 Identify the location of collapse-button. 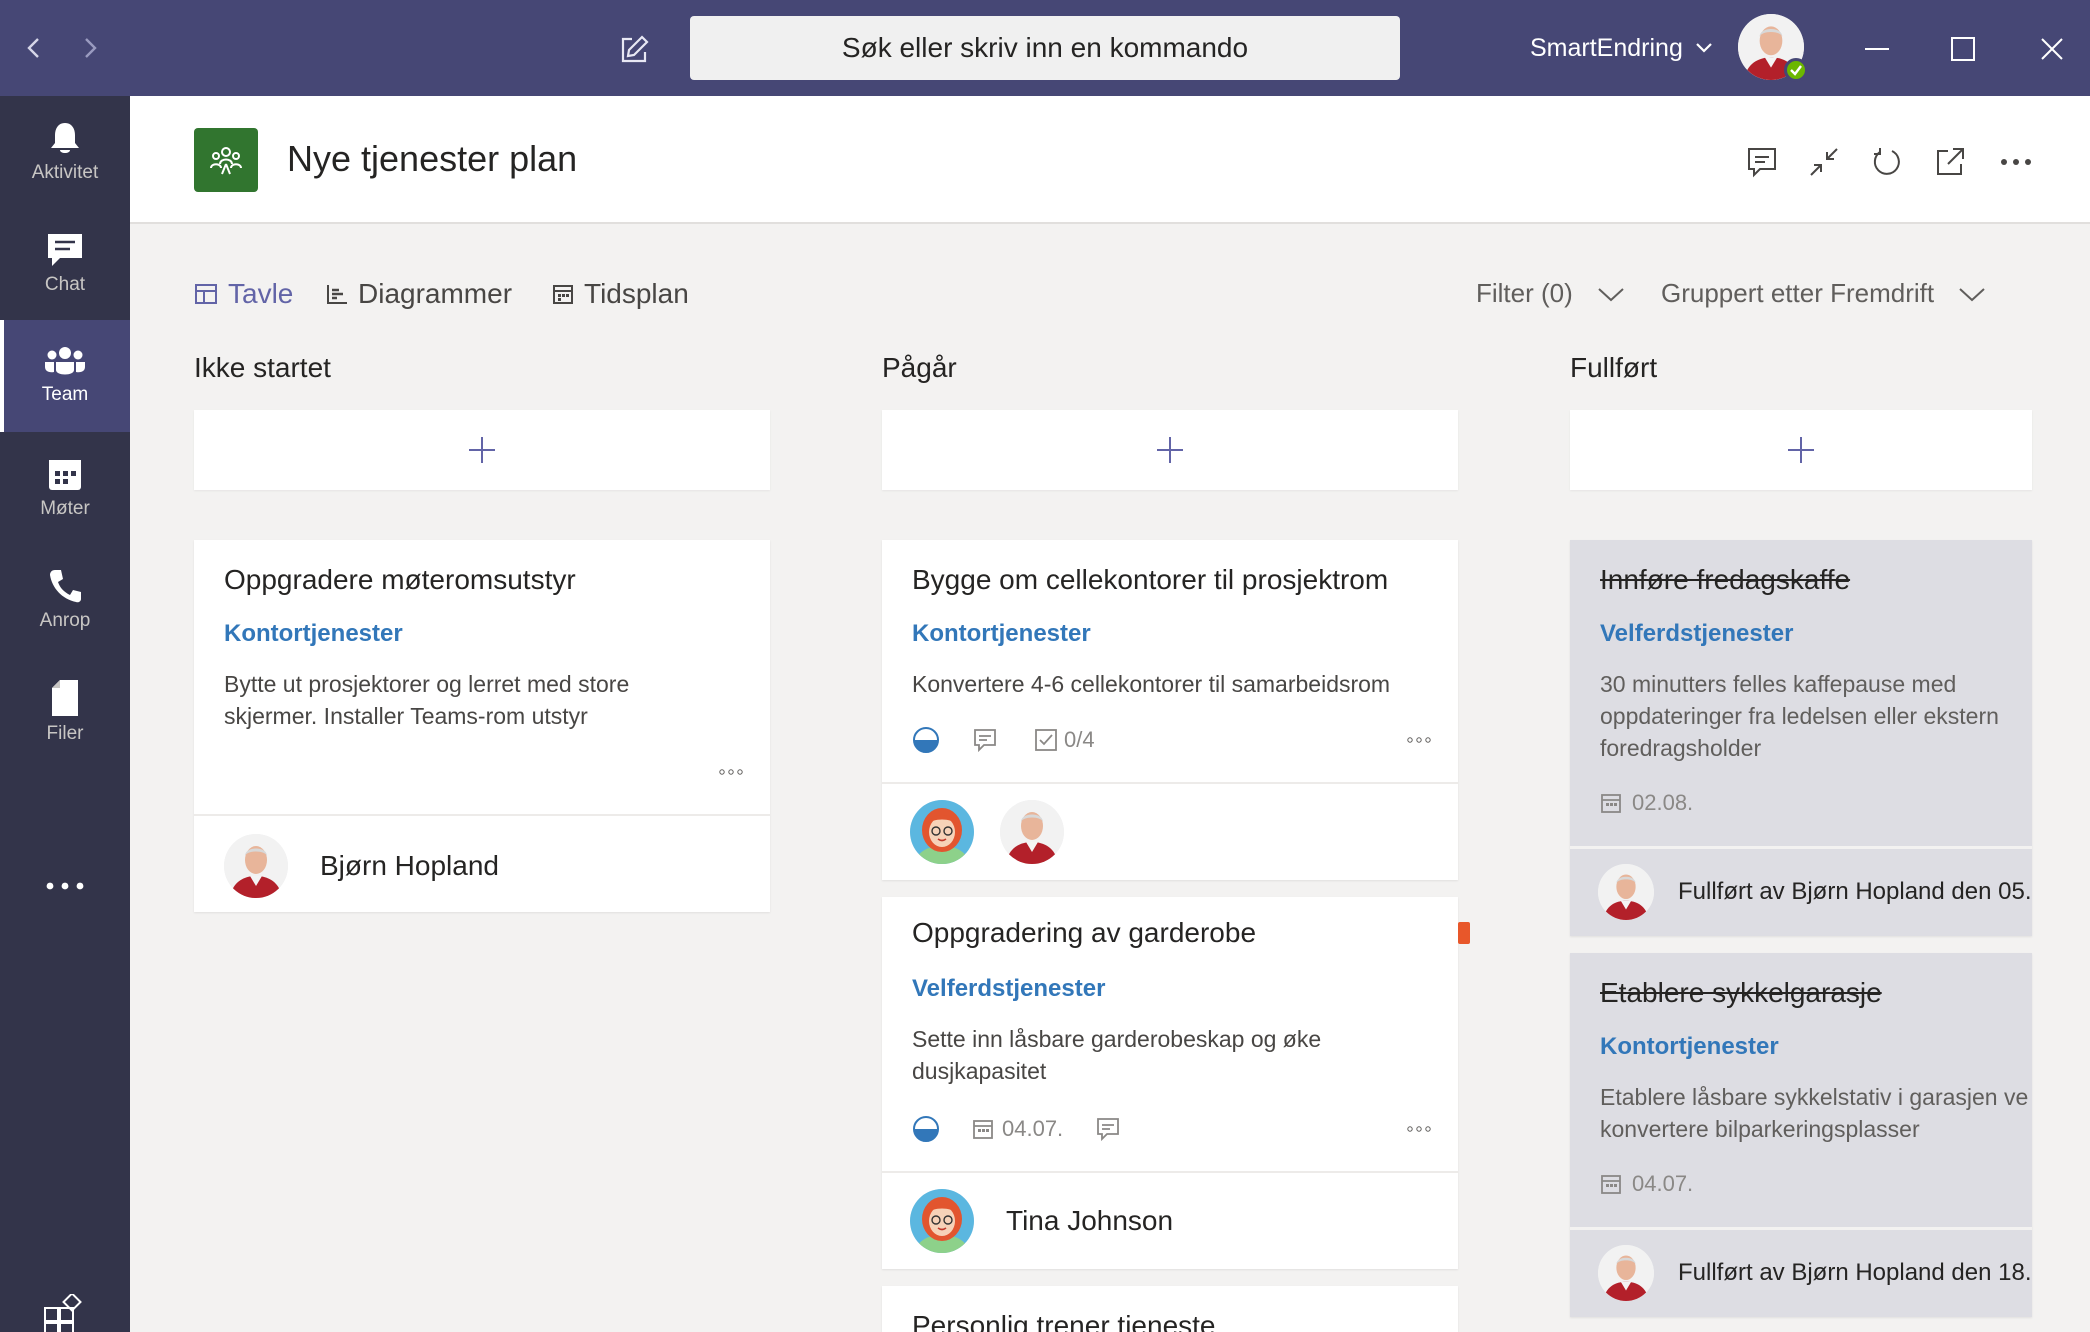
(1824, 162).